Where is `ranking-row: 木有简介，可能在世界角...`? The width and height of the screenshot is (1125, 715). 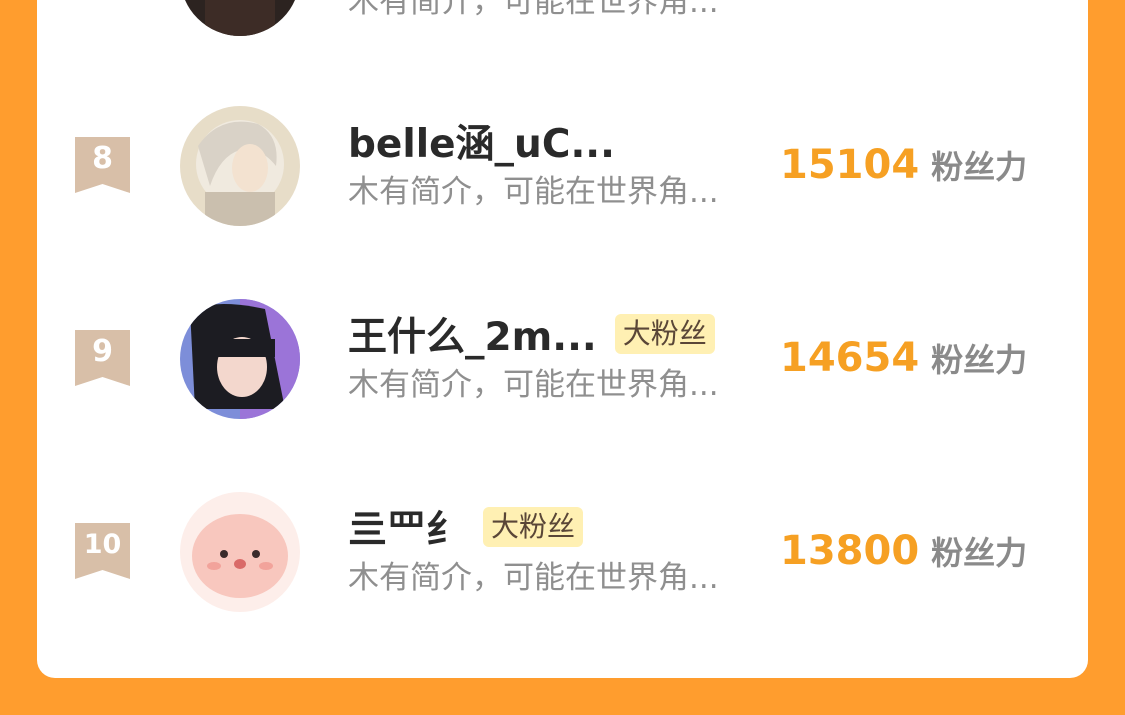
ranking-row: 木有简介，可能在世界角... is located at coordinates (562, 20).